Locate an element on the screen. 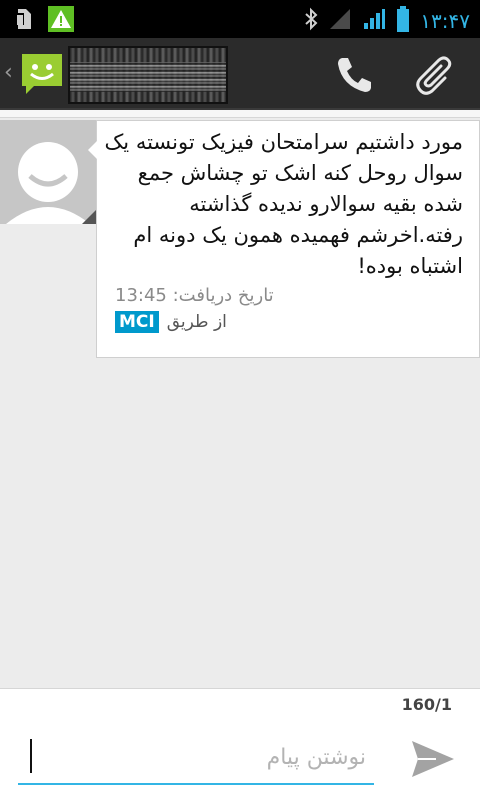  carrier-row: MCI از طریق is located at coordinates (171, 322).